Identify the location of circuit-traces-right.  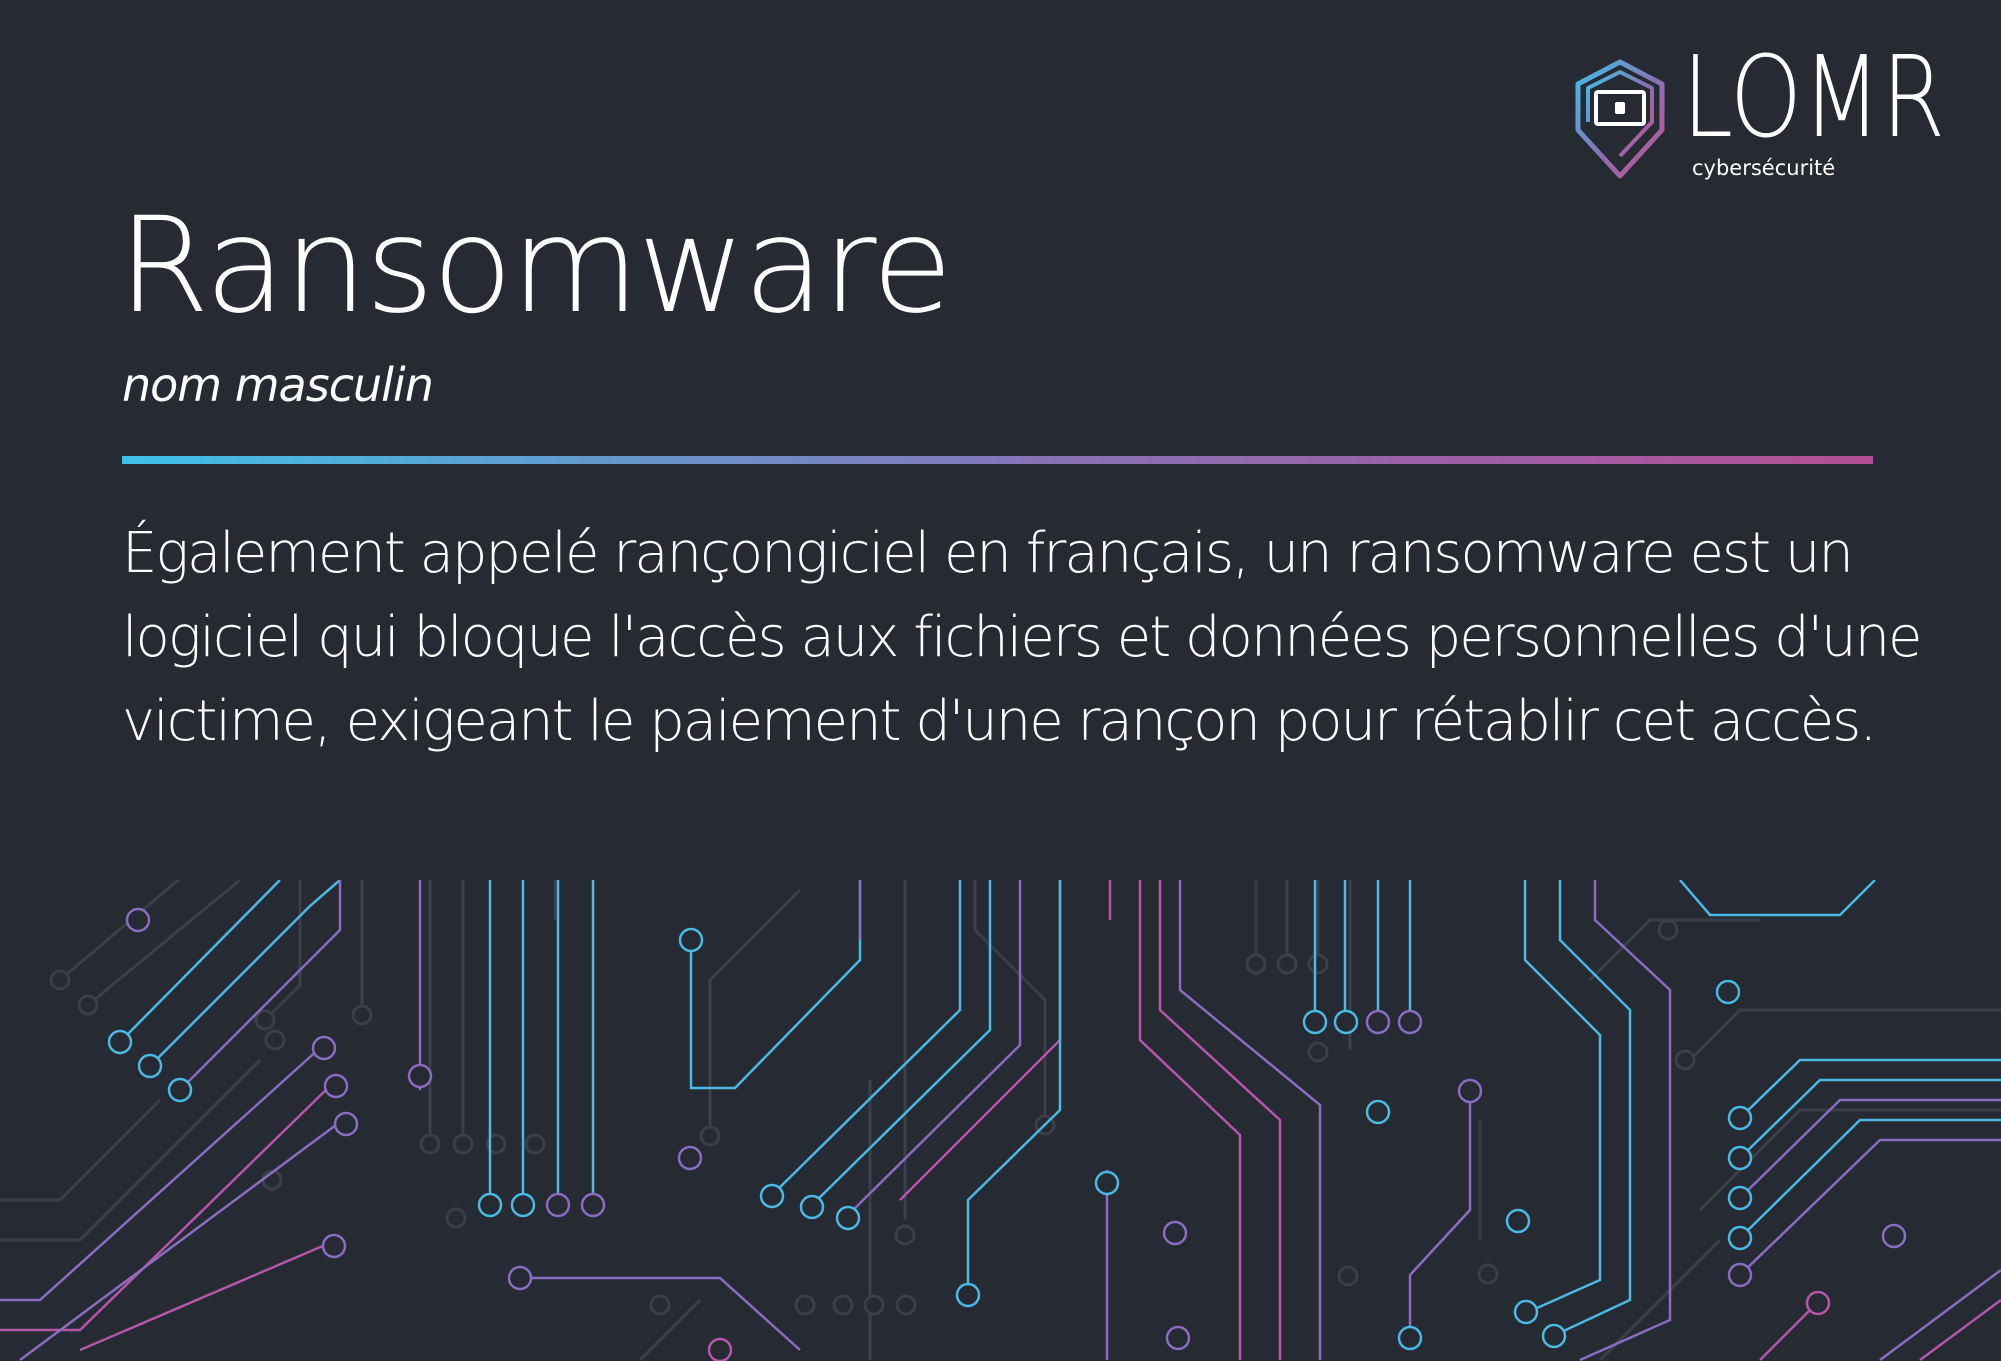
(1762, 1120).